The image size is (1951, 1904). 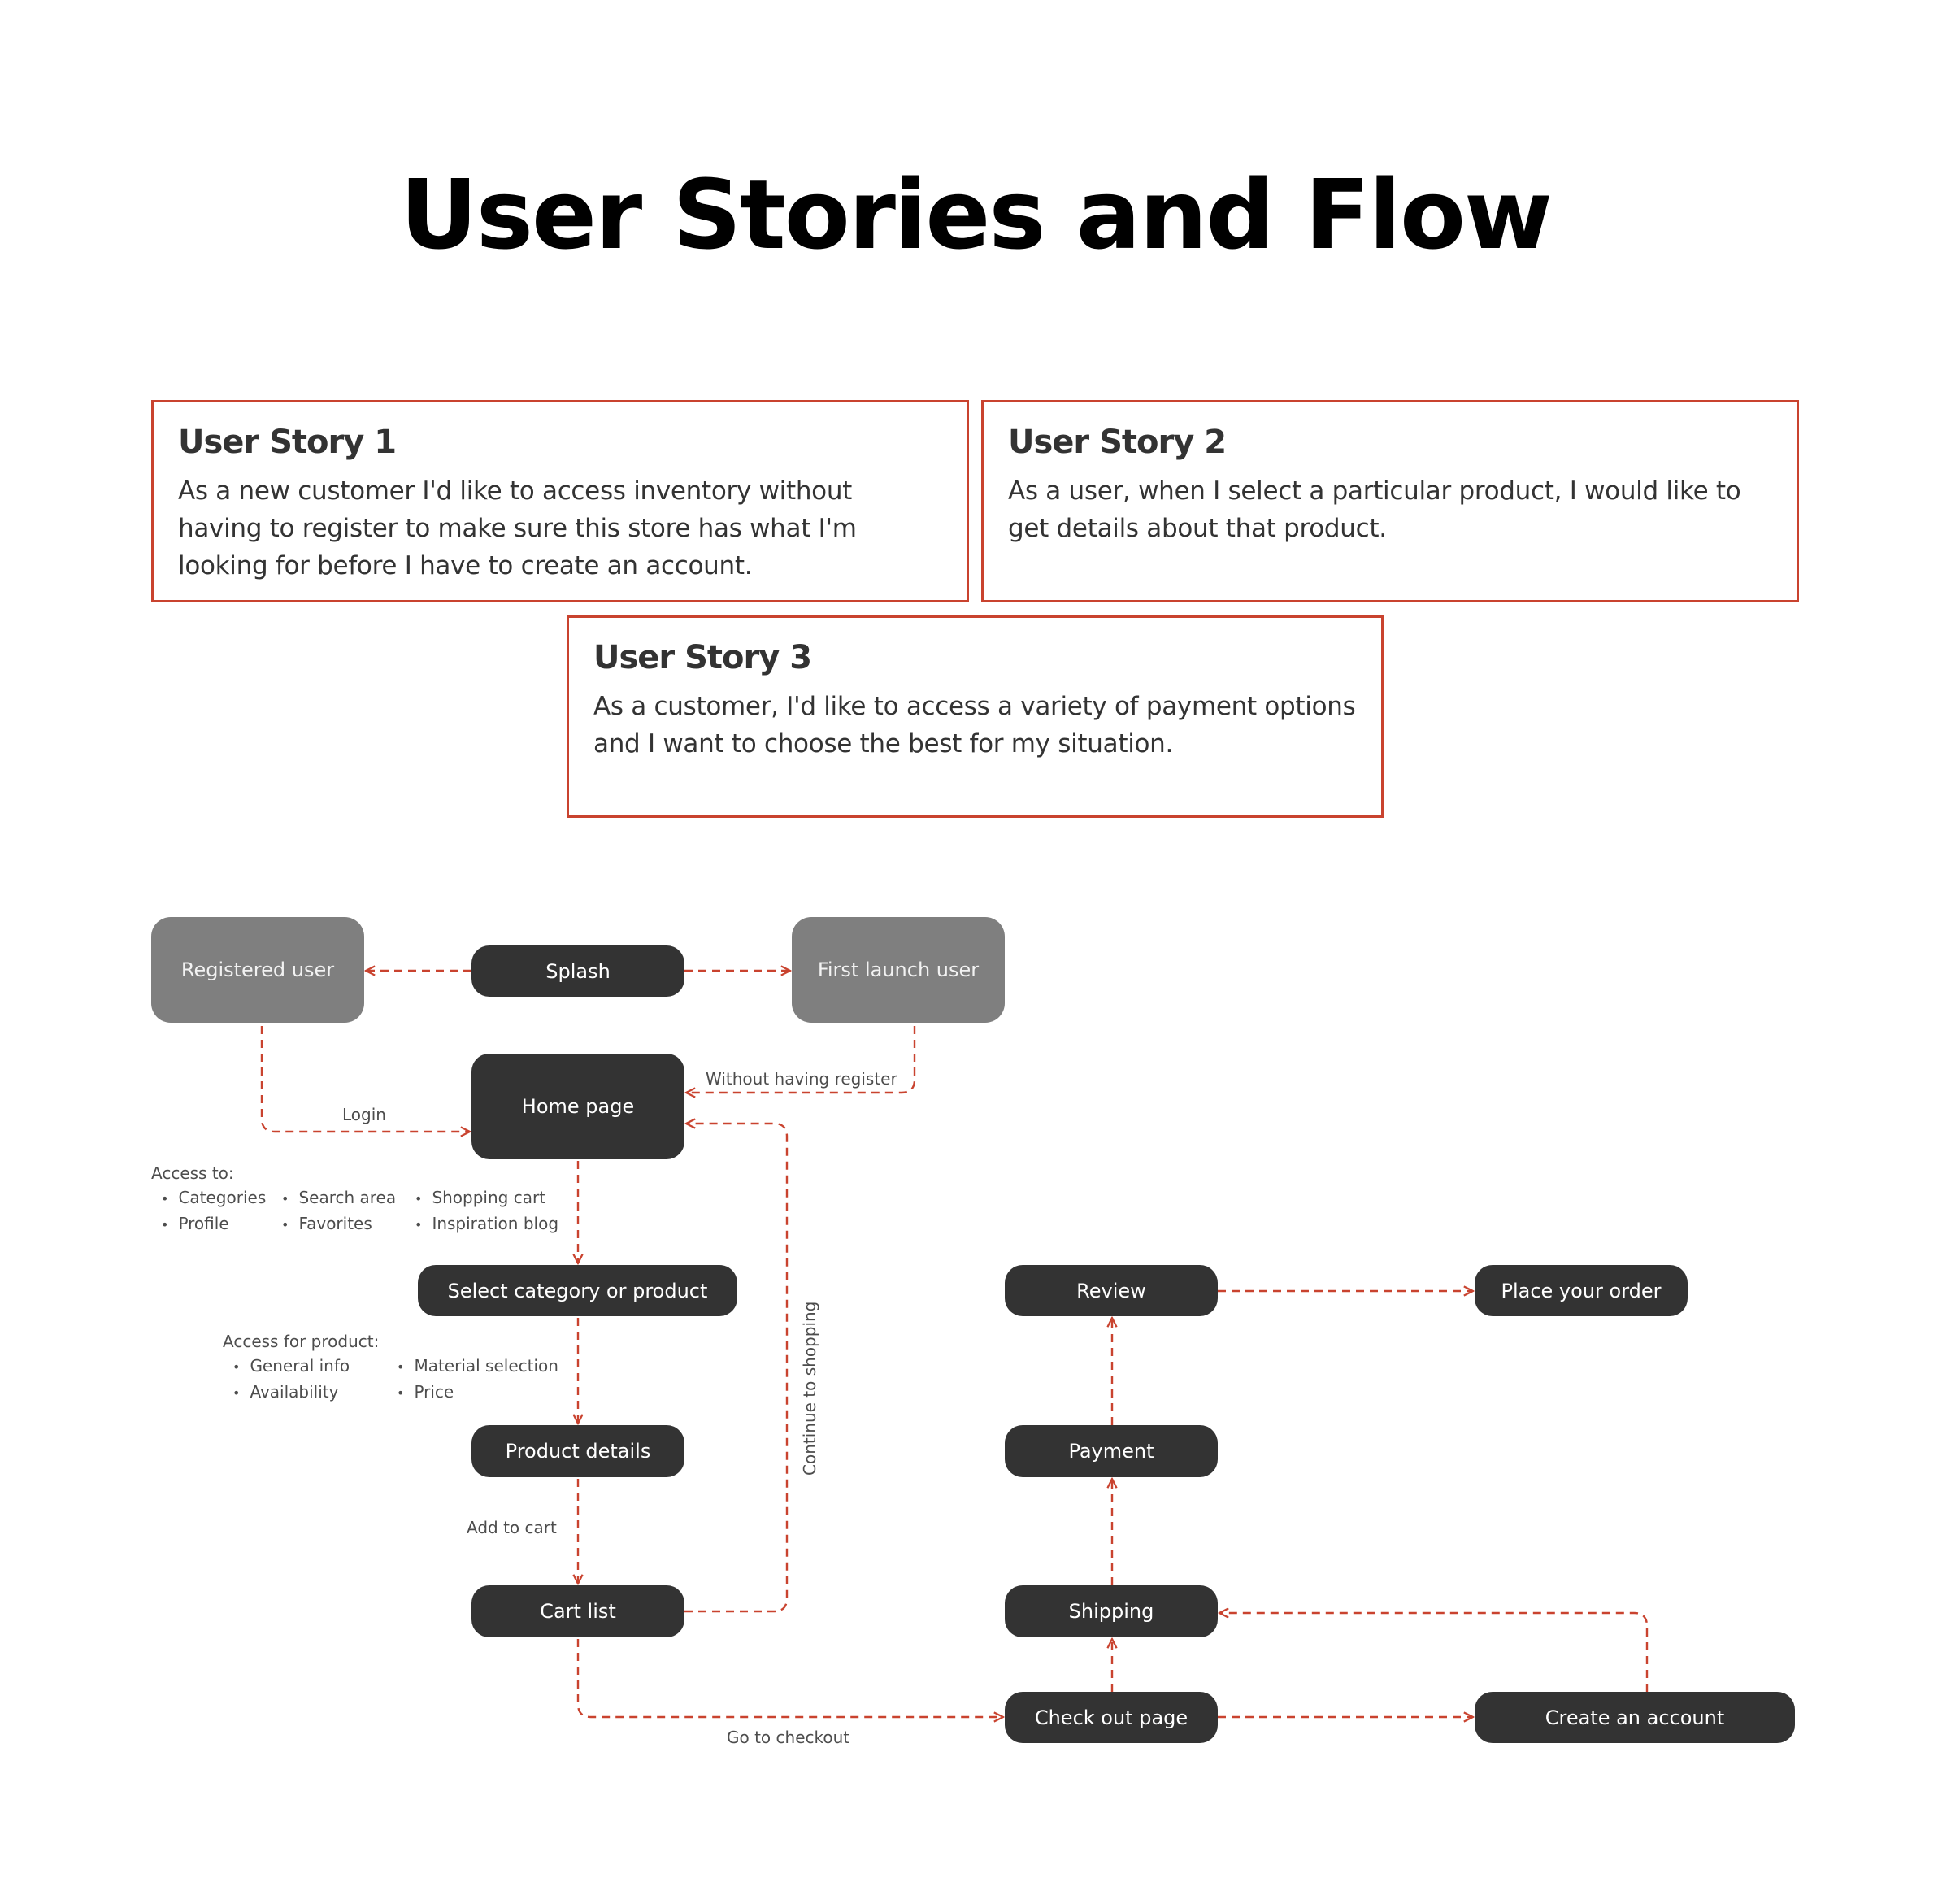 I want to click on product-access-item: Availability, so click(x=314, y=1393).